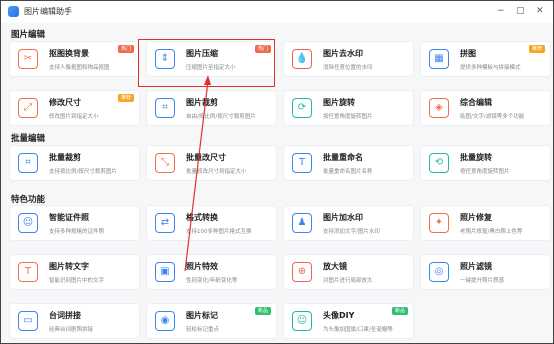 The height and width of the screenshot is (344, 554). Describe the element at coordinates (197, 173) in the screenshot. I see `annotation-arrow` at that location.